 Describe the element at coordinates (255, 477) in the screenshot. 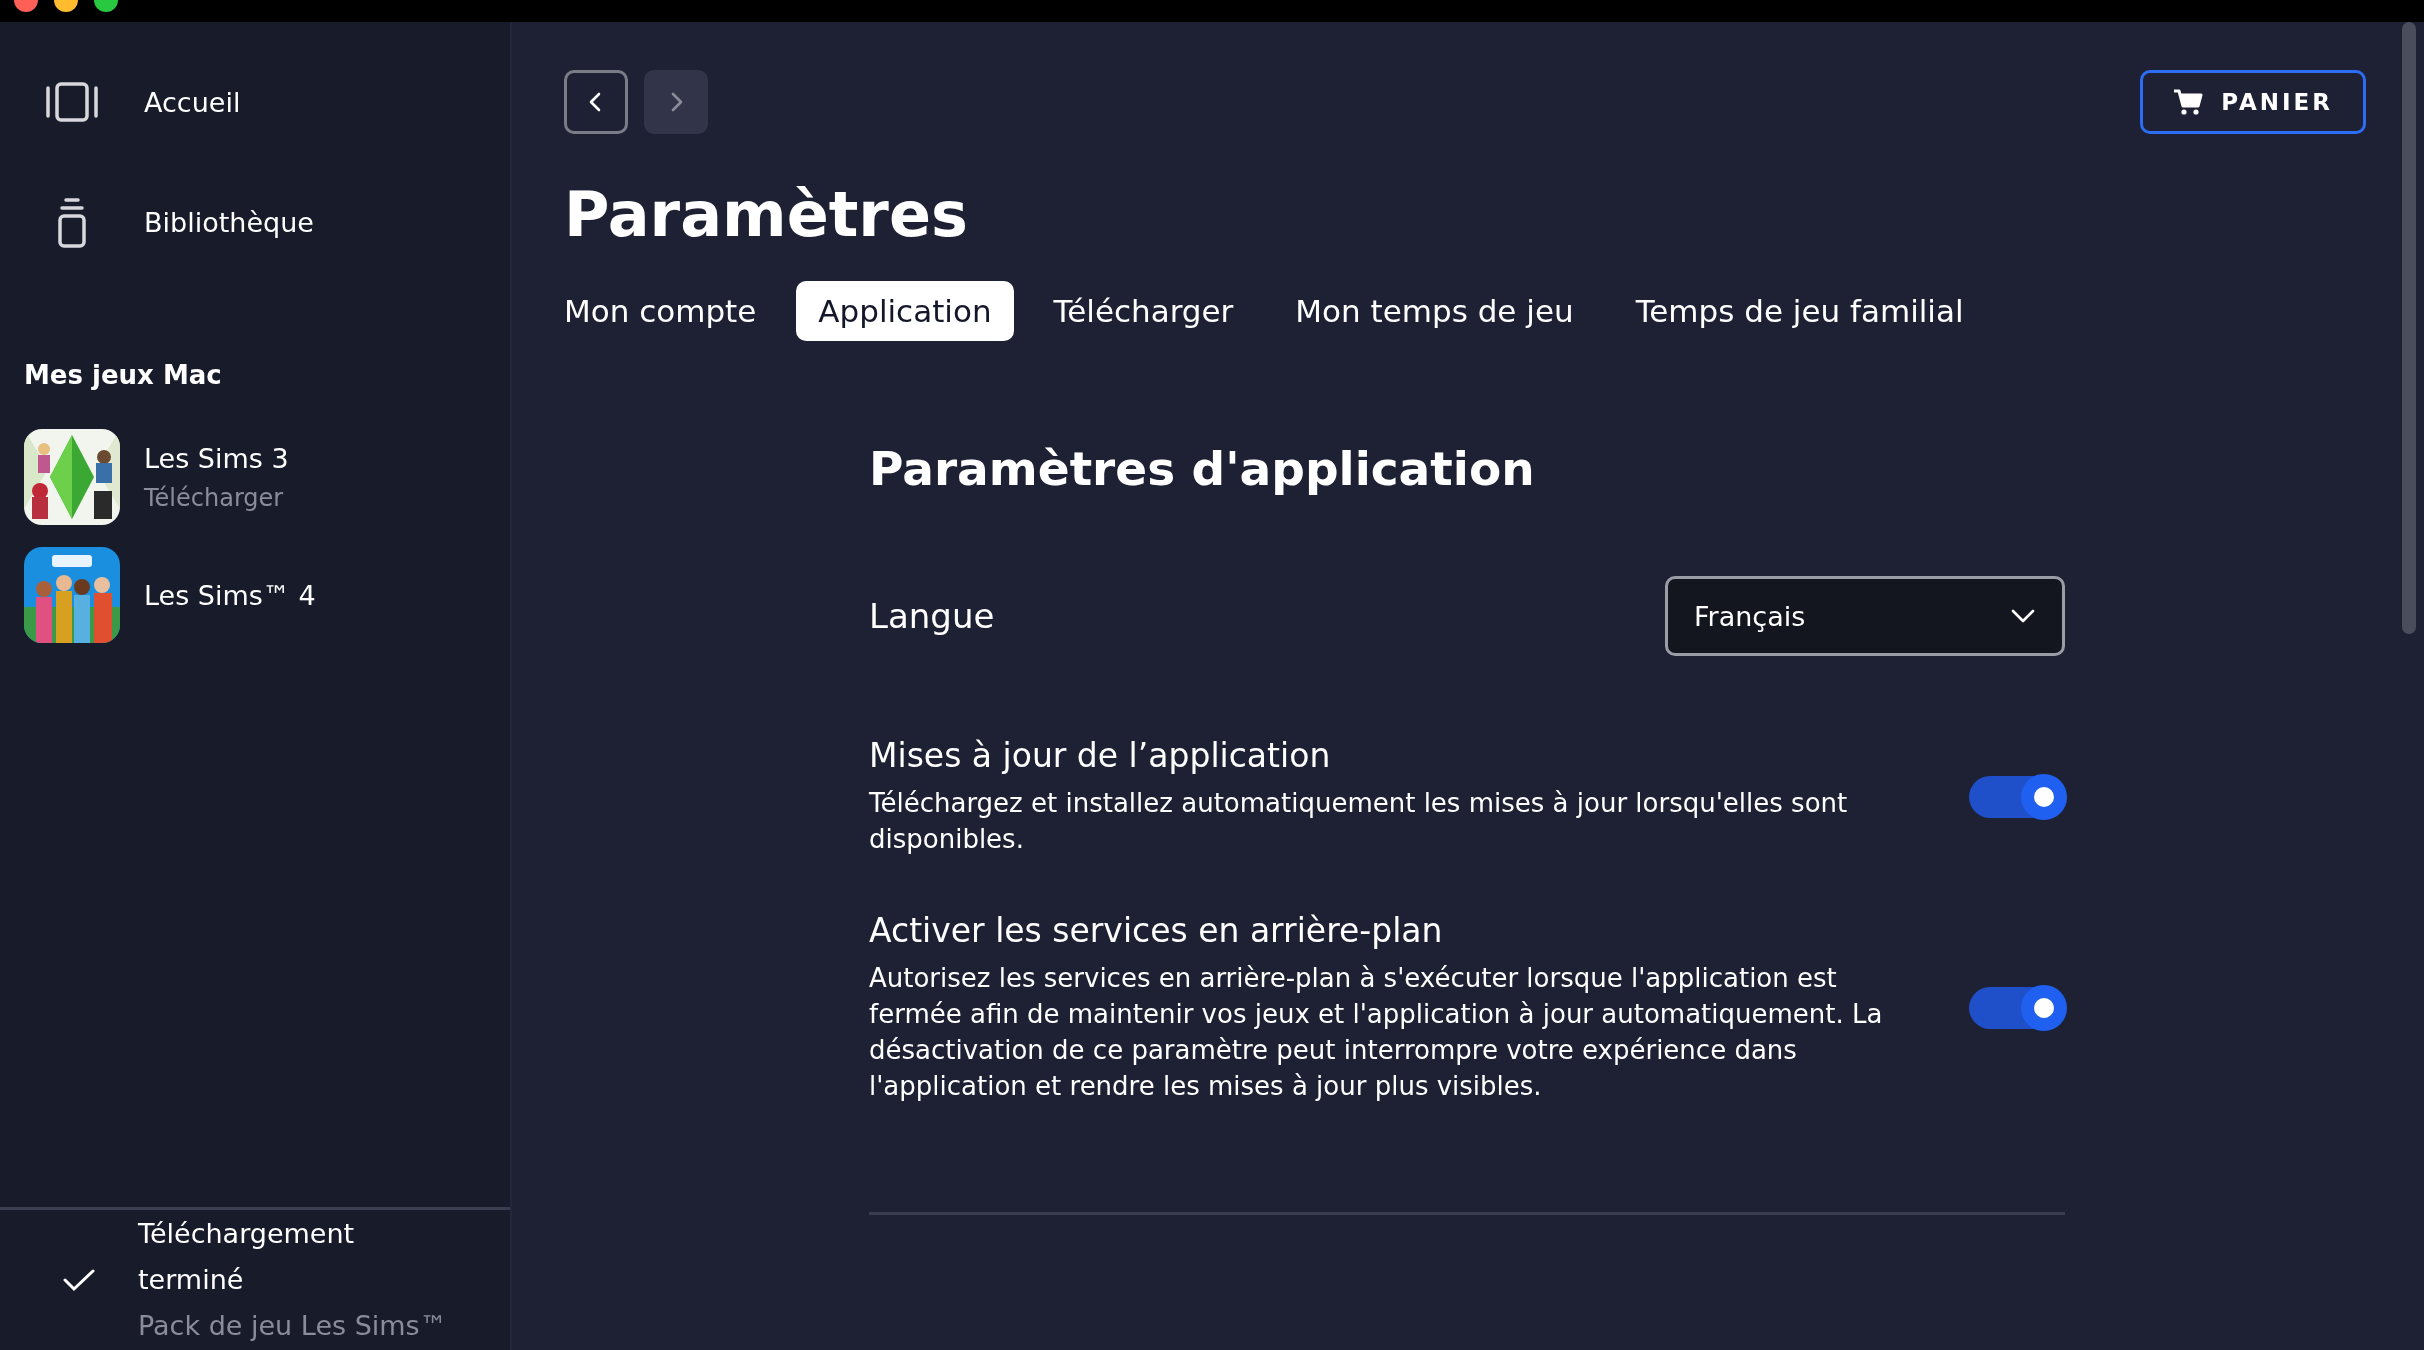

I see `game-item: Les Sims 3 Télécharger` at that location.